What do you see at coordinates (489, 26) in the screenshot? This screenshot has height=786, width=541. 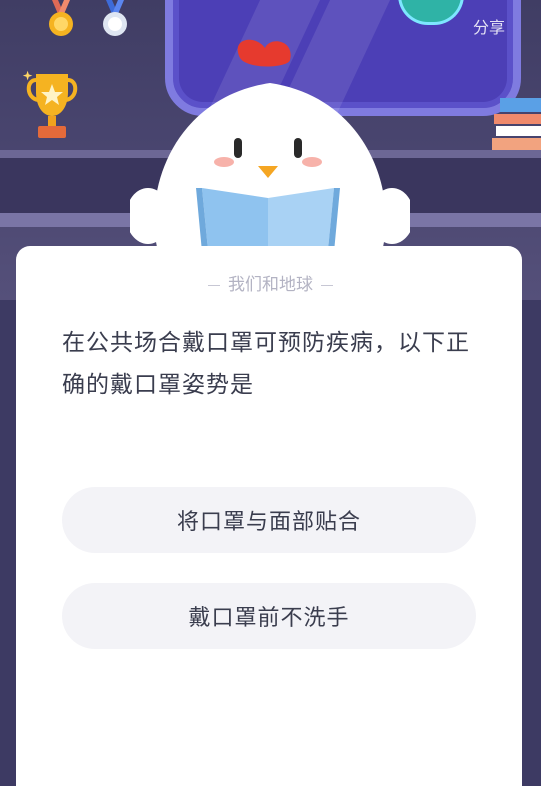 I see `share-button: 分享` at bounding box center [489, 26].